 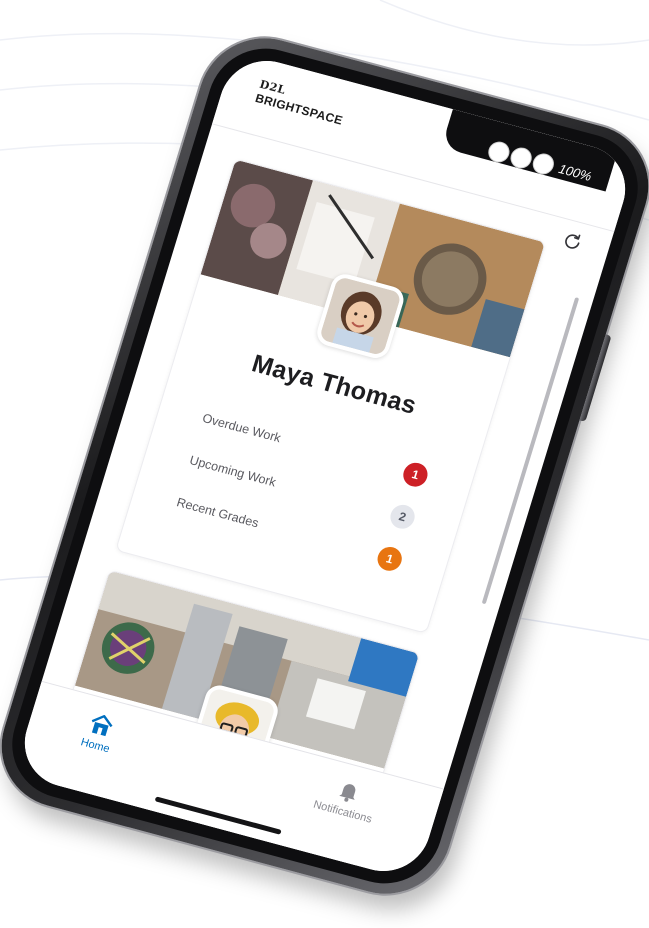 I want to click on nav-home: Home, so click(x=99, y=732).